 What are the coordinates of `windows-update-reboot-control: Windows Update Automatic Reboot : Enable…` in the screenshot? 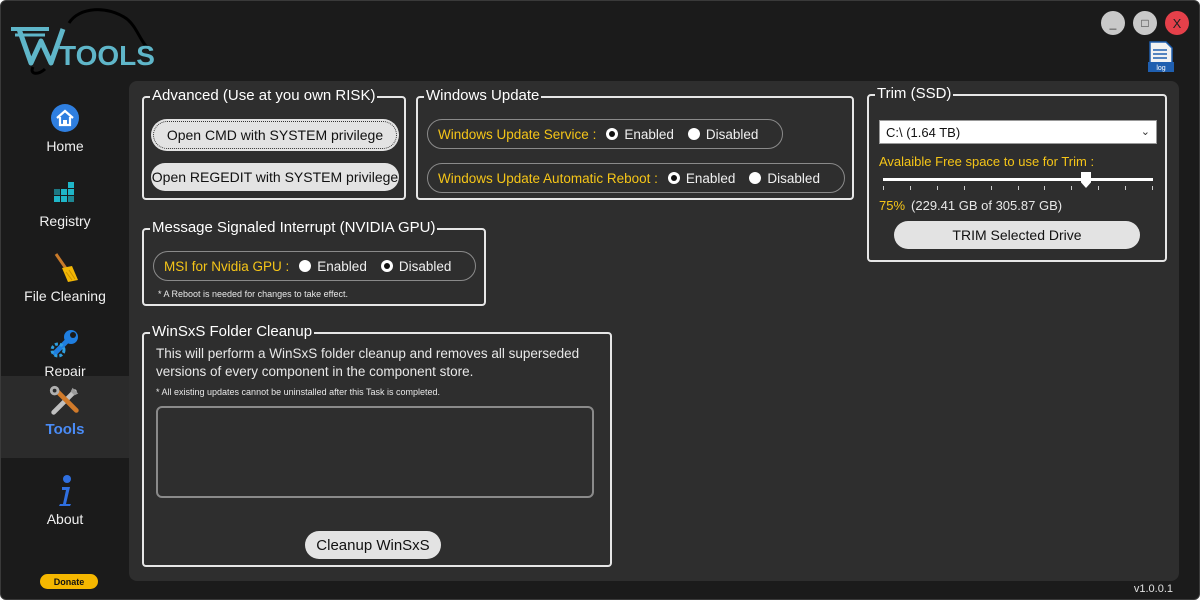 It's located at (636, 178).